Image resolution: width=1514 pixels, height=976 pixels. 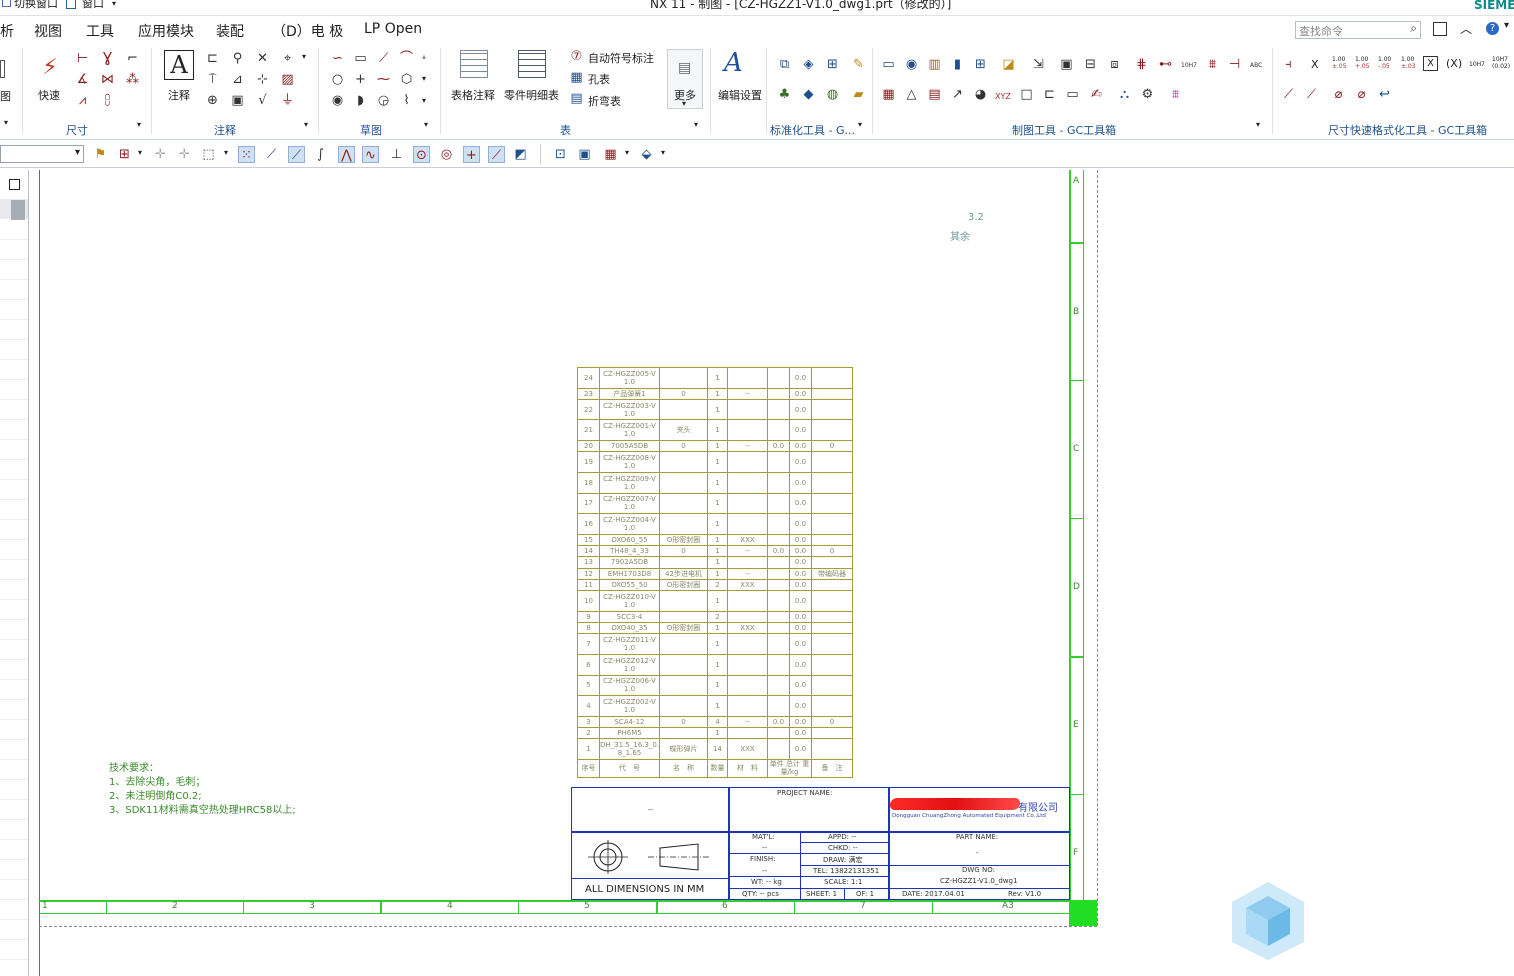 I want to click on dim-format-6-icon: X, so click(x=1430, y=63).